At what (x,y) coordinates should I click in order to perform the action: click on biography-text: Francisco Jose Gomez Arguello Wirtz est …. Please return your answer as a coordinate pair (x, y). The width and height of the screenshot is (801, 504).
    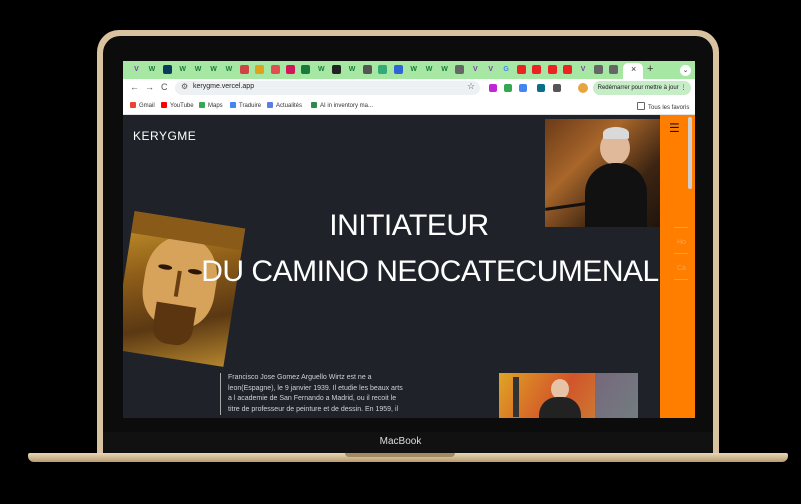
    Looking at the image, I should click on (313, 394).